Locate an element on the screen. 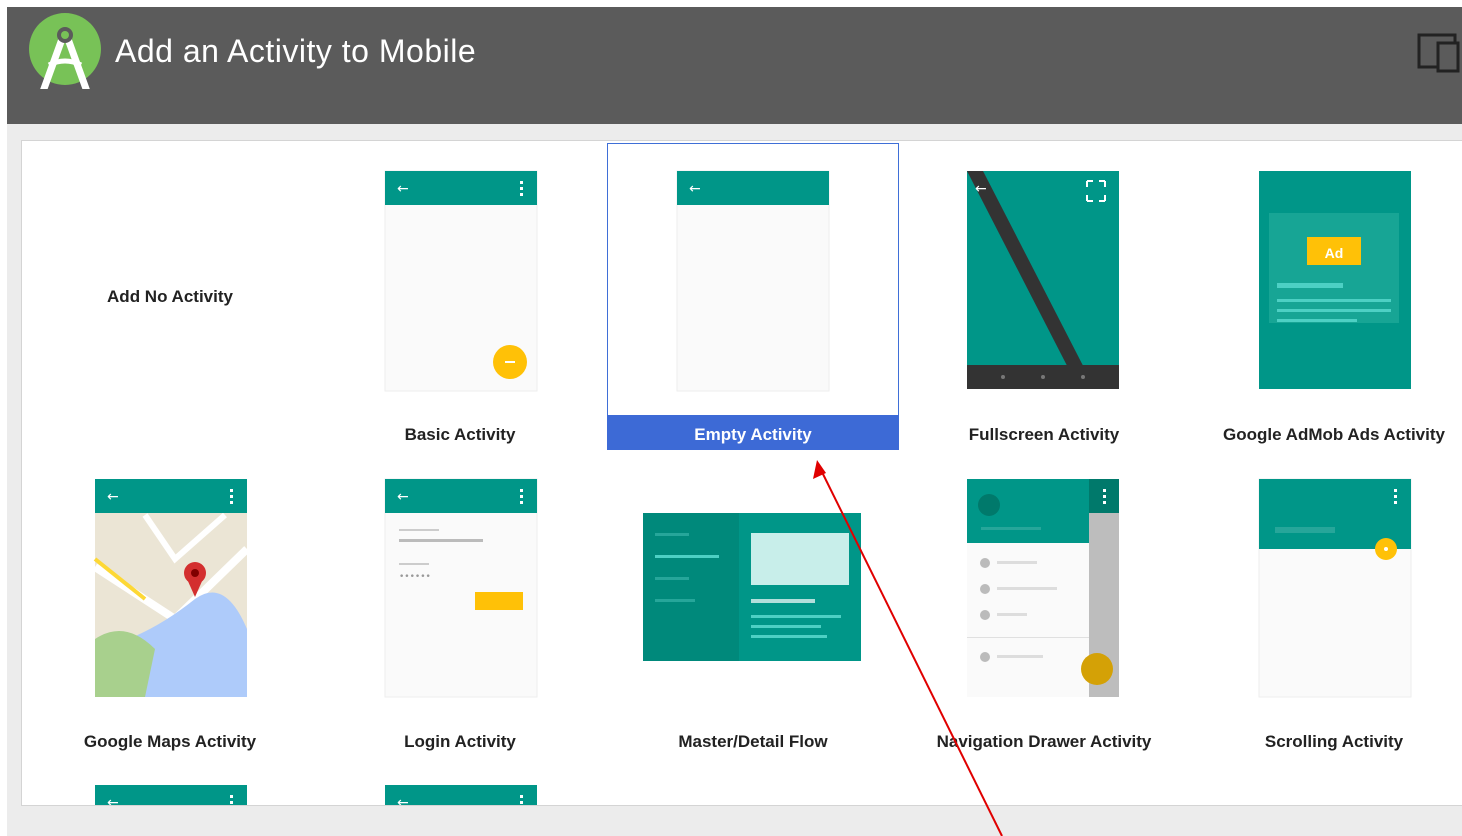  empty-activity-thumbnail-icon: ← is located at coordinates (753, 281).